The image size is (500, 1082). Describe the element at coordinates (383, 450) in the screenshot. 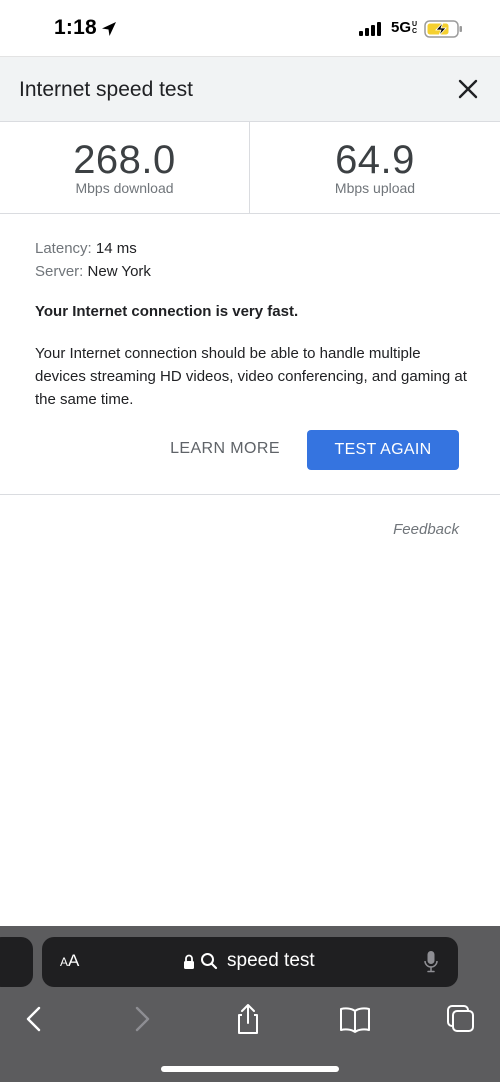

I see `test-again-button: TEST AGAIN` at that location.